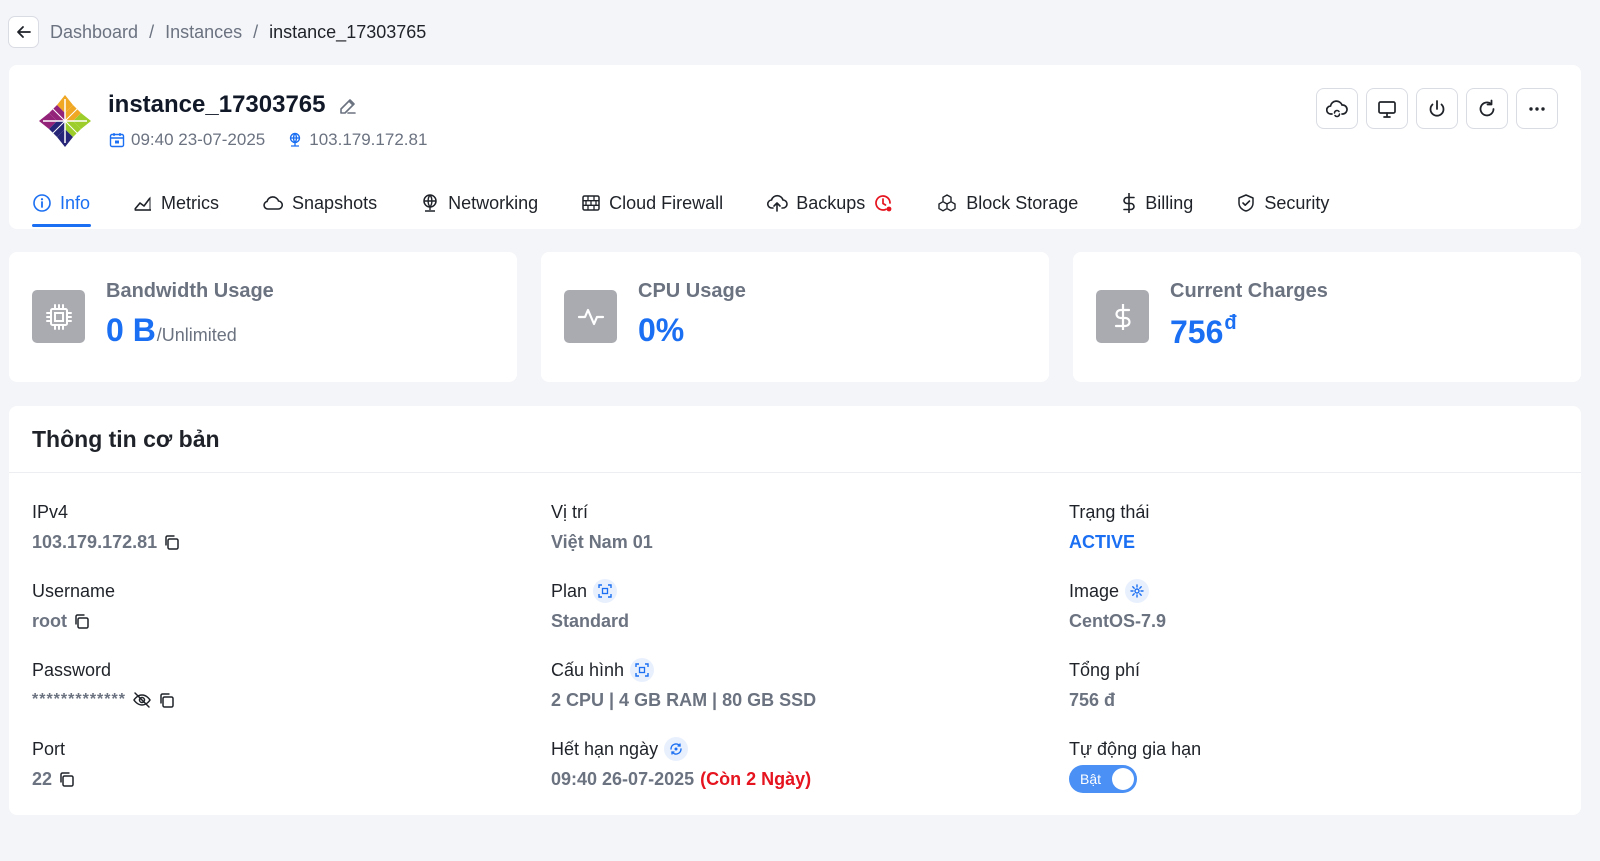 The image size is (1600, 861). What do you see at coordinates (49, 748) in the screenshot?
I see `port-label: Port` at bounding box center [49, 748].